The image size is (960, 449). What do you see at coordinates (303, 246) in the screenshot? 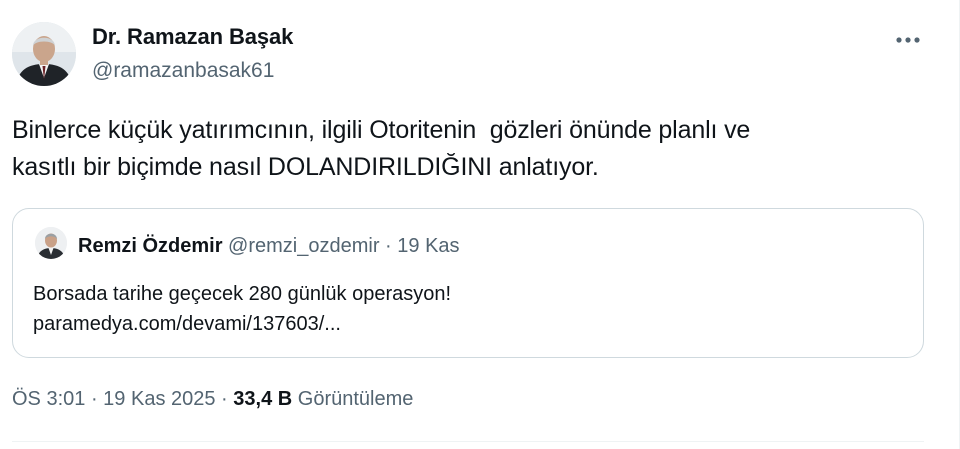
I see `quote-author-handle: @remzi_ozdemir` at bounding box center [303, 246].